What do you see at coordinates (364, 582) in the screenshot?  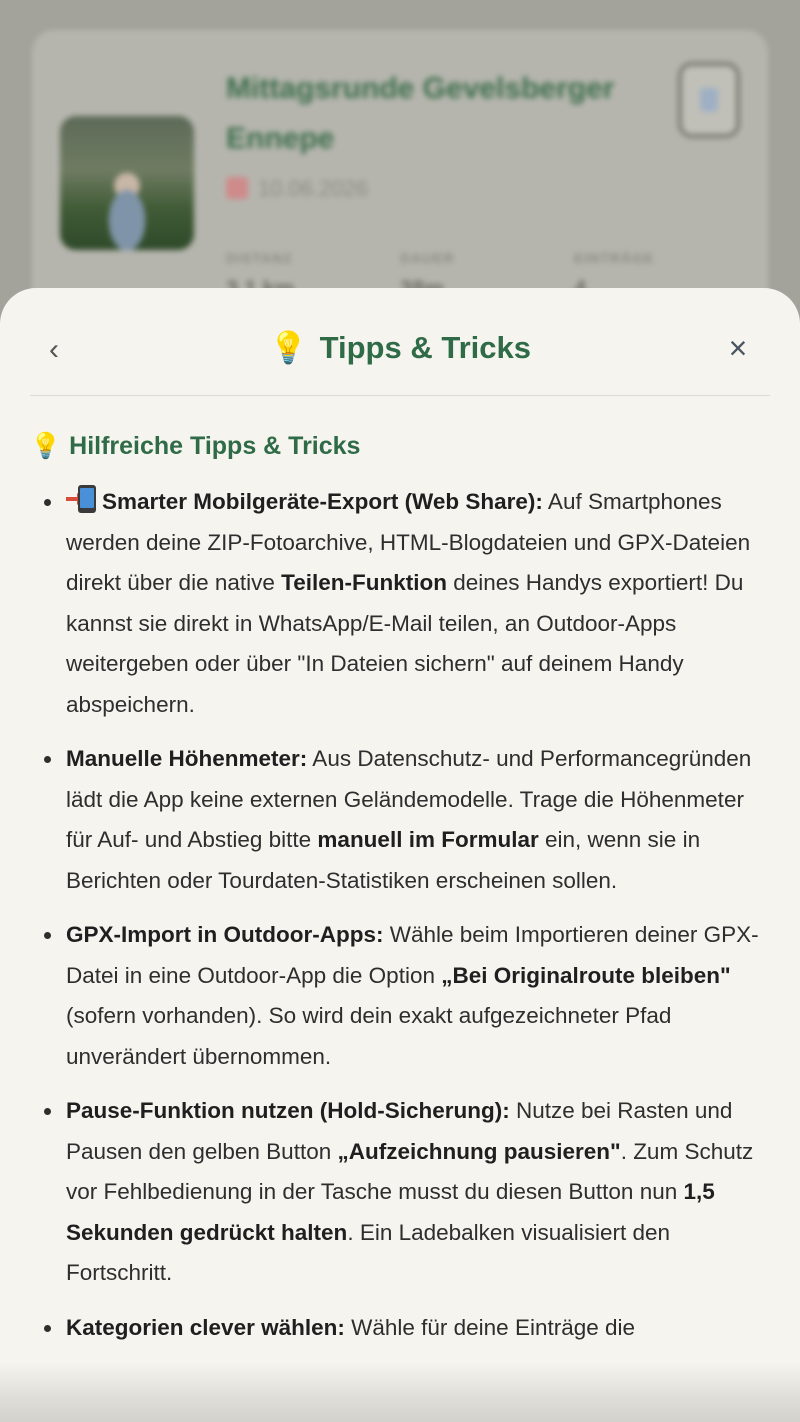 I see `tip-emphasis: Teilen-Funktion` at bounding box center [364, 582].